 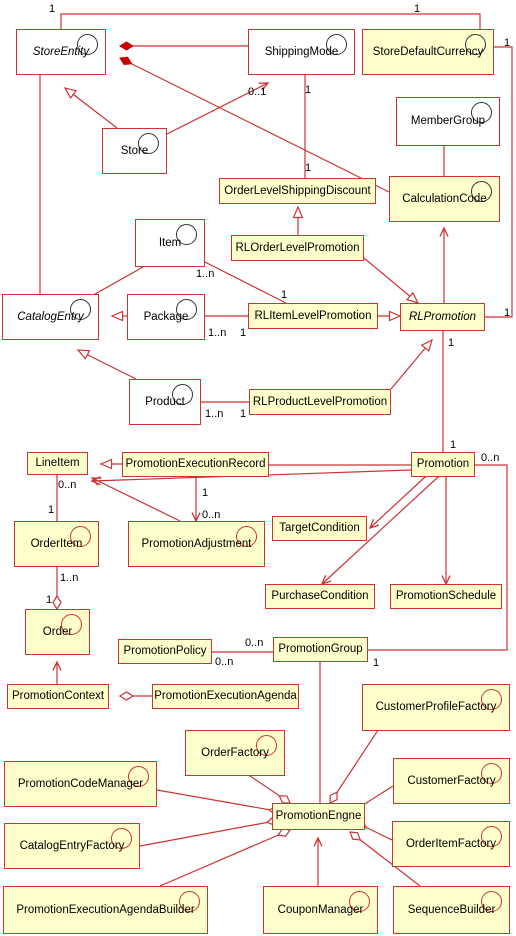 I want to click on class-box-sequencebuilder: SequenceBuilder, so click(x=451, y=910).